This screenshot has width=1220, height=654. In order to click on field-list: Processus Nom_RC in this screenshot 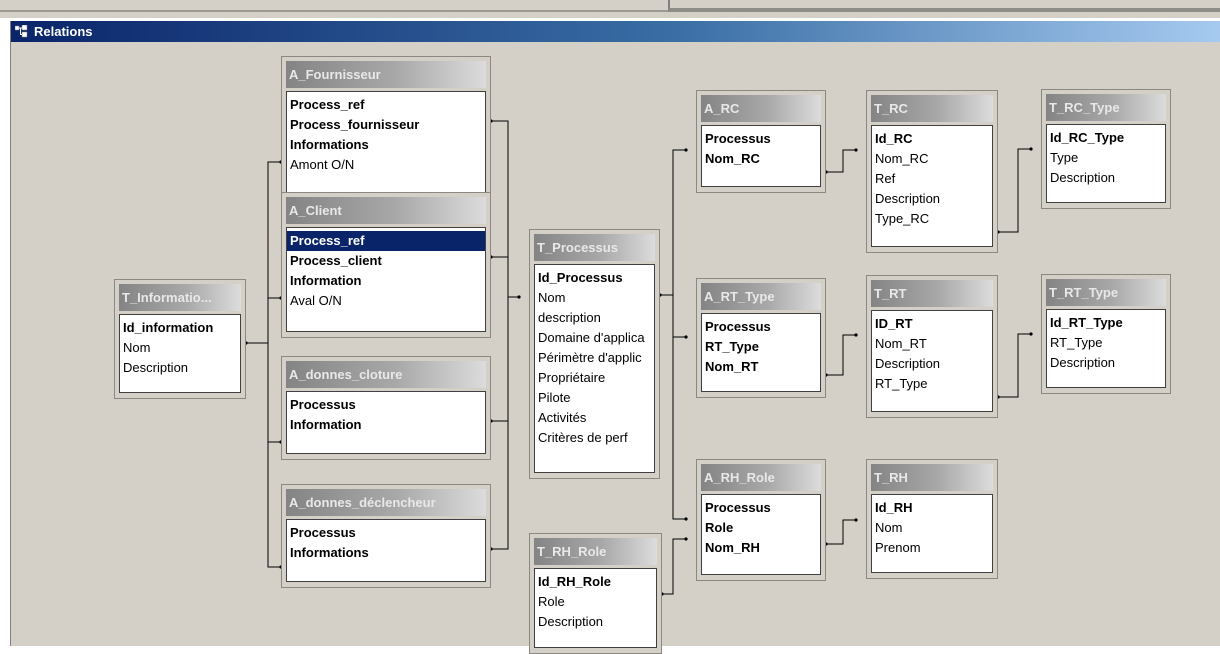, I will do `click(761, 156)`.